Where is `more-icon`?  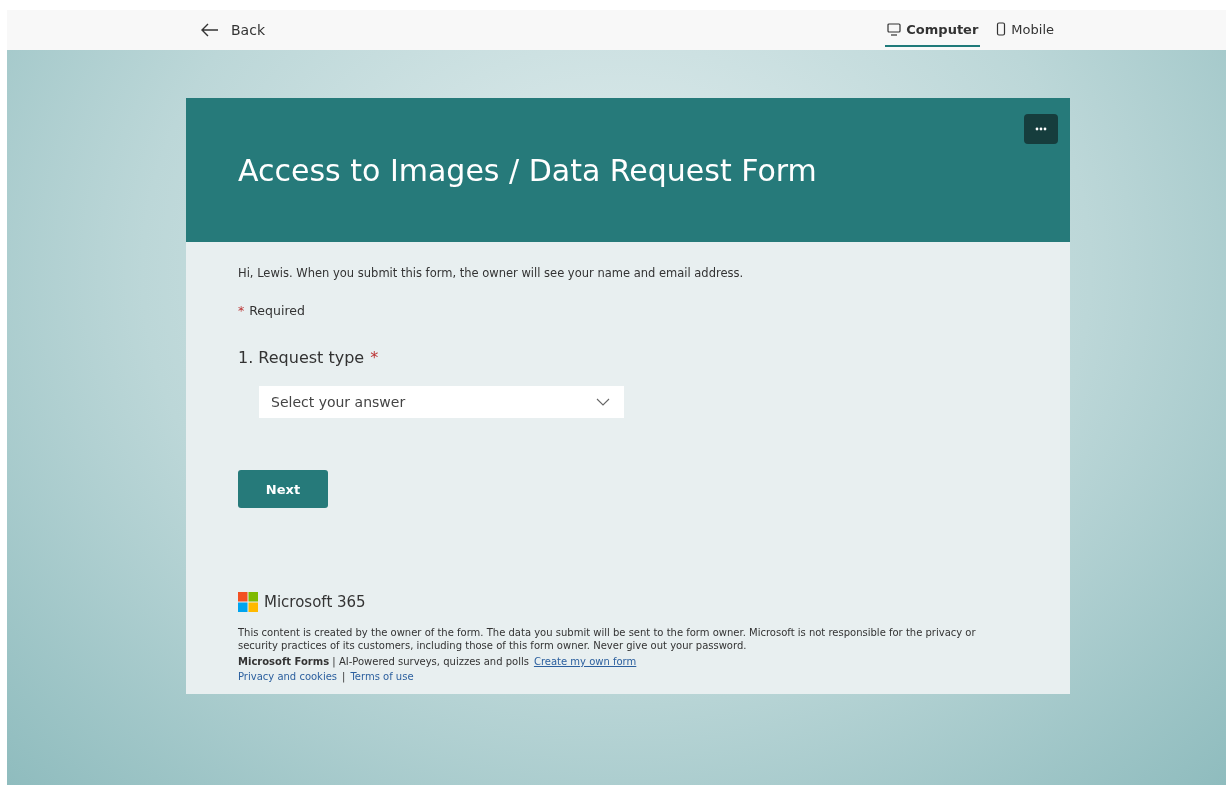
more-icon is located at coordinates (1041, 129).